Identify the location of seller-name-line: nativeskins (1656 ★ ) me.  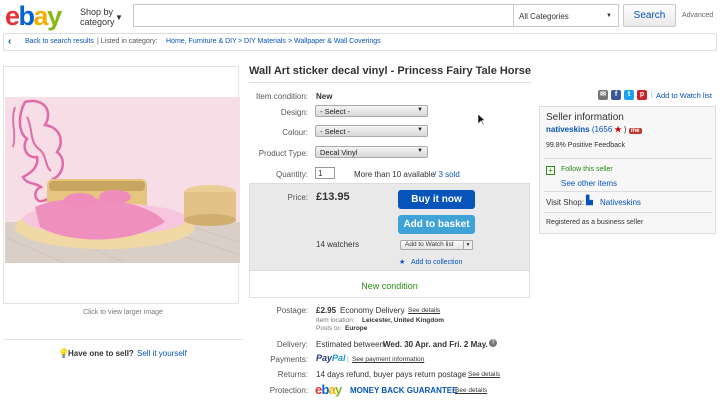
(594, 129).